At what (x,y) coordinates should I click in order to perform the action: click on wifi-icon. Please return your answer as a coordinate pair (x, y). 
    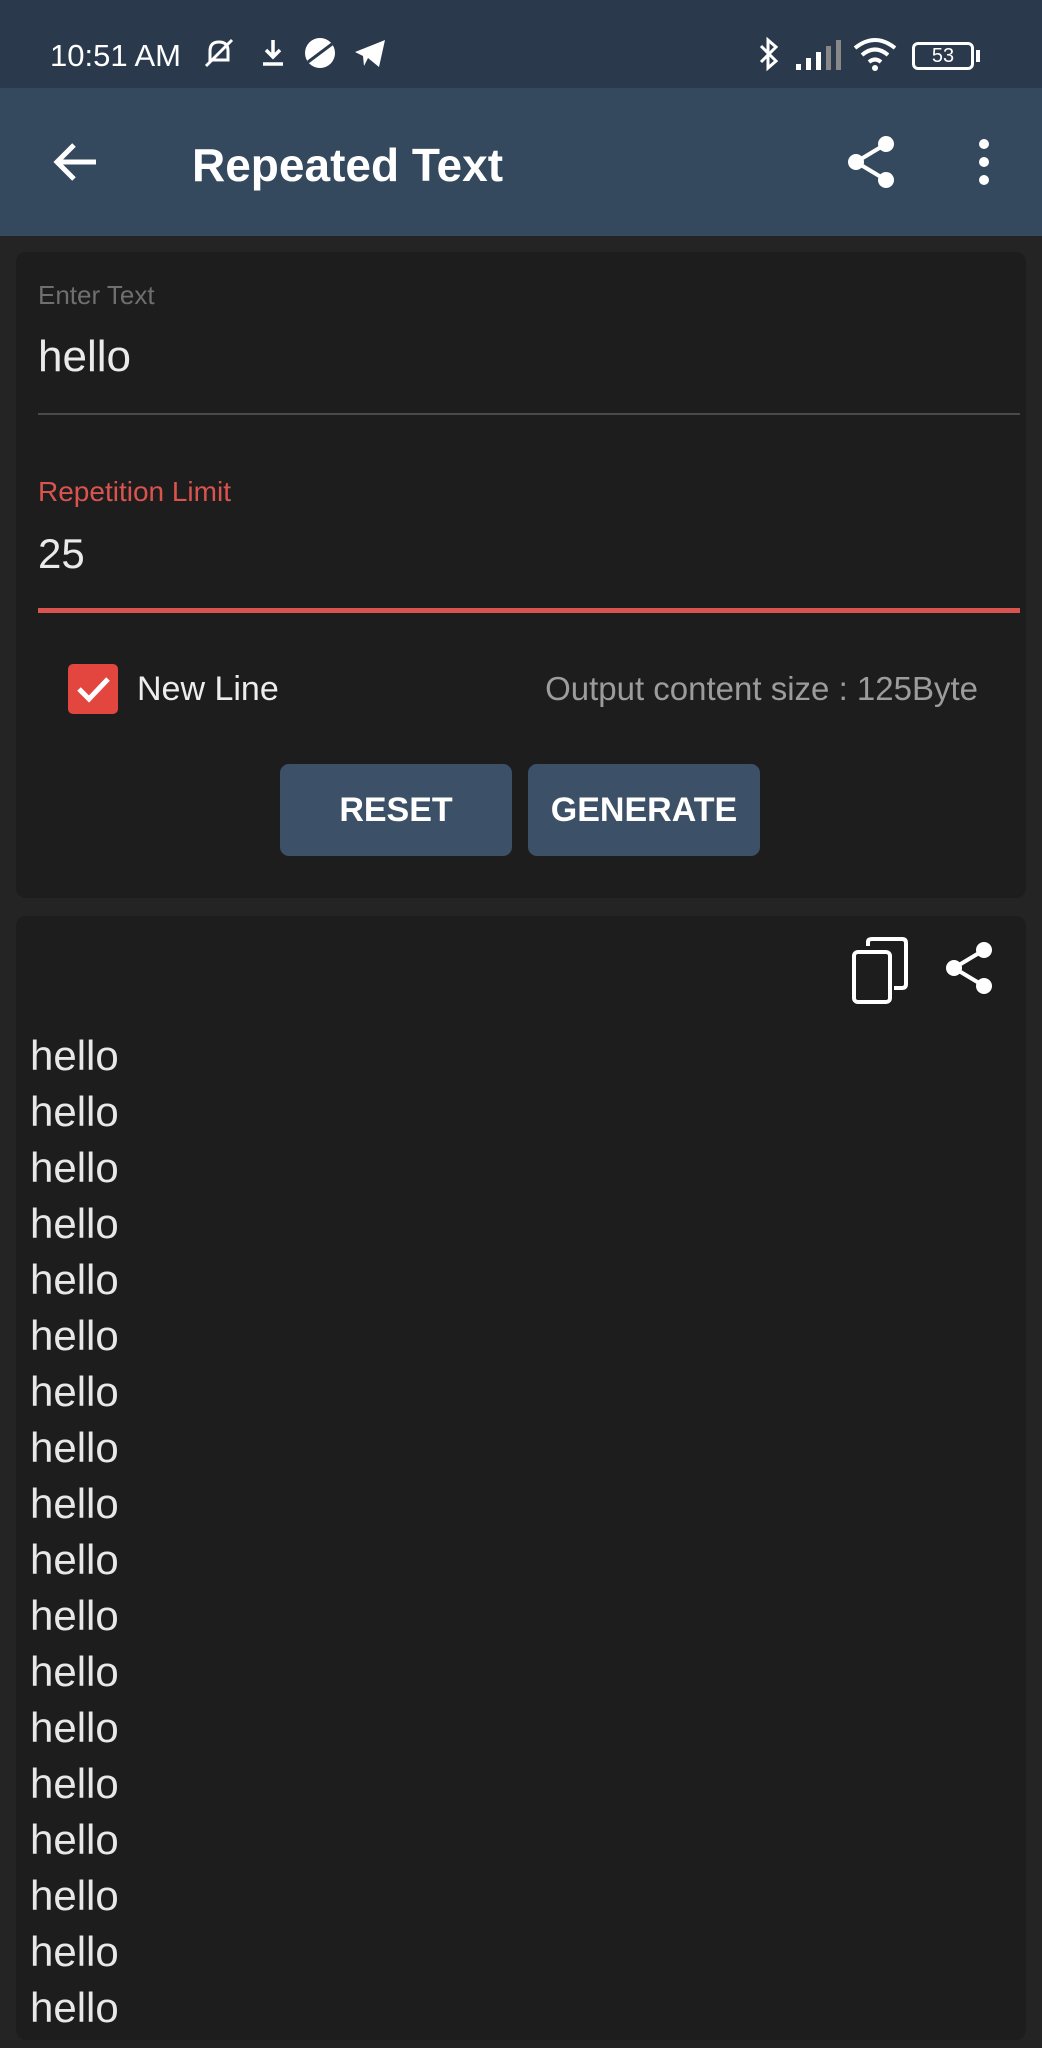
    Looking at the image, I should click on (875, 54).